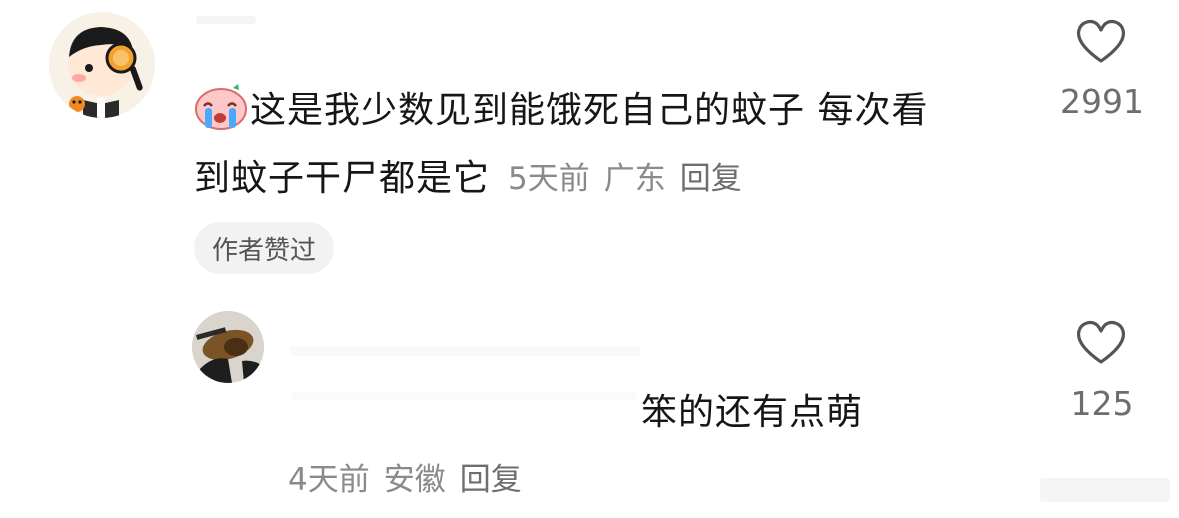 Image resolution: width=1179 pixels, height=518 pixels. Describe the element at coordinates (589, 110) in the screenshot. I see `comment-text: 这是我少数见到能饿死自己的蚊子 每次看` at that location.